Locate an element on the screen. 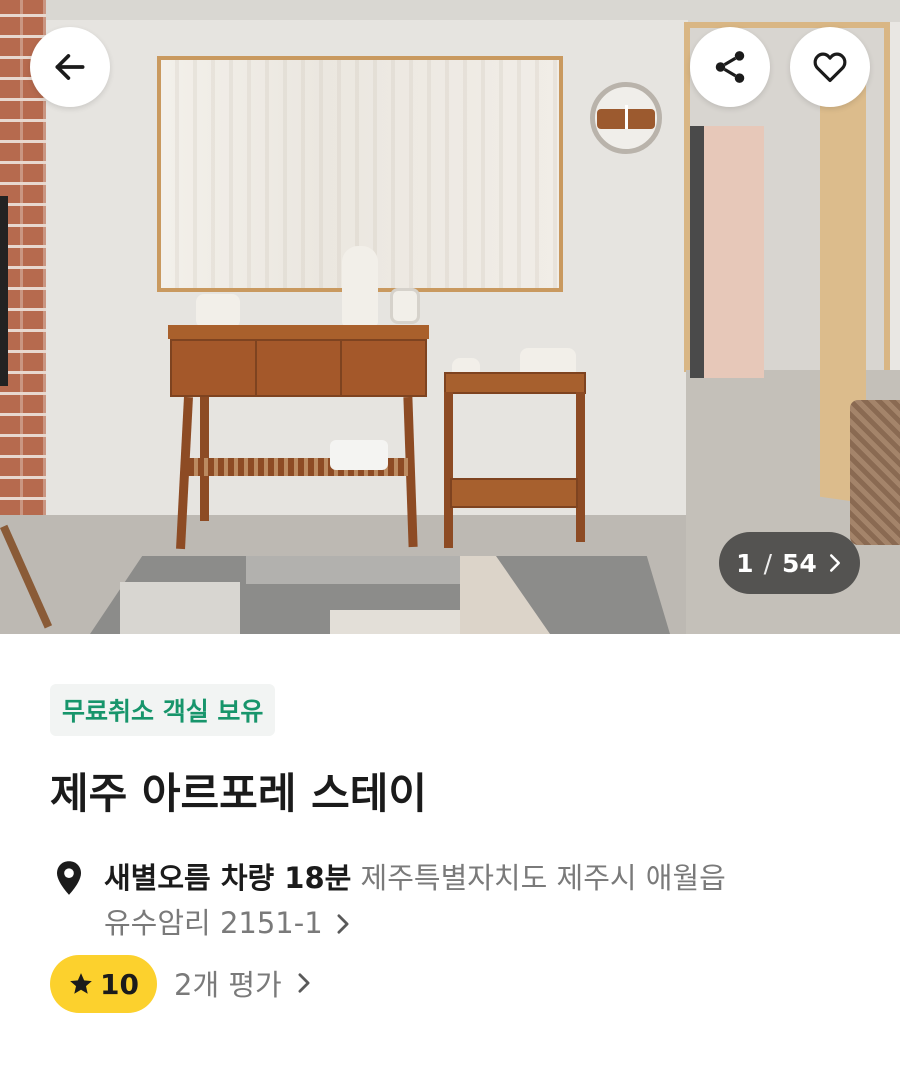 The height and width of the screenshot is (1070, 900). review-count: 2개 평가 is located at coordinates (228, 985).